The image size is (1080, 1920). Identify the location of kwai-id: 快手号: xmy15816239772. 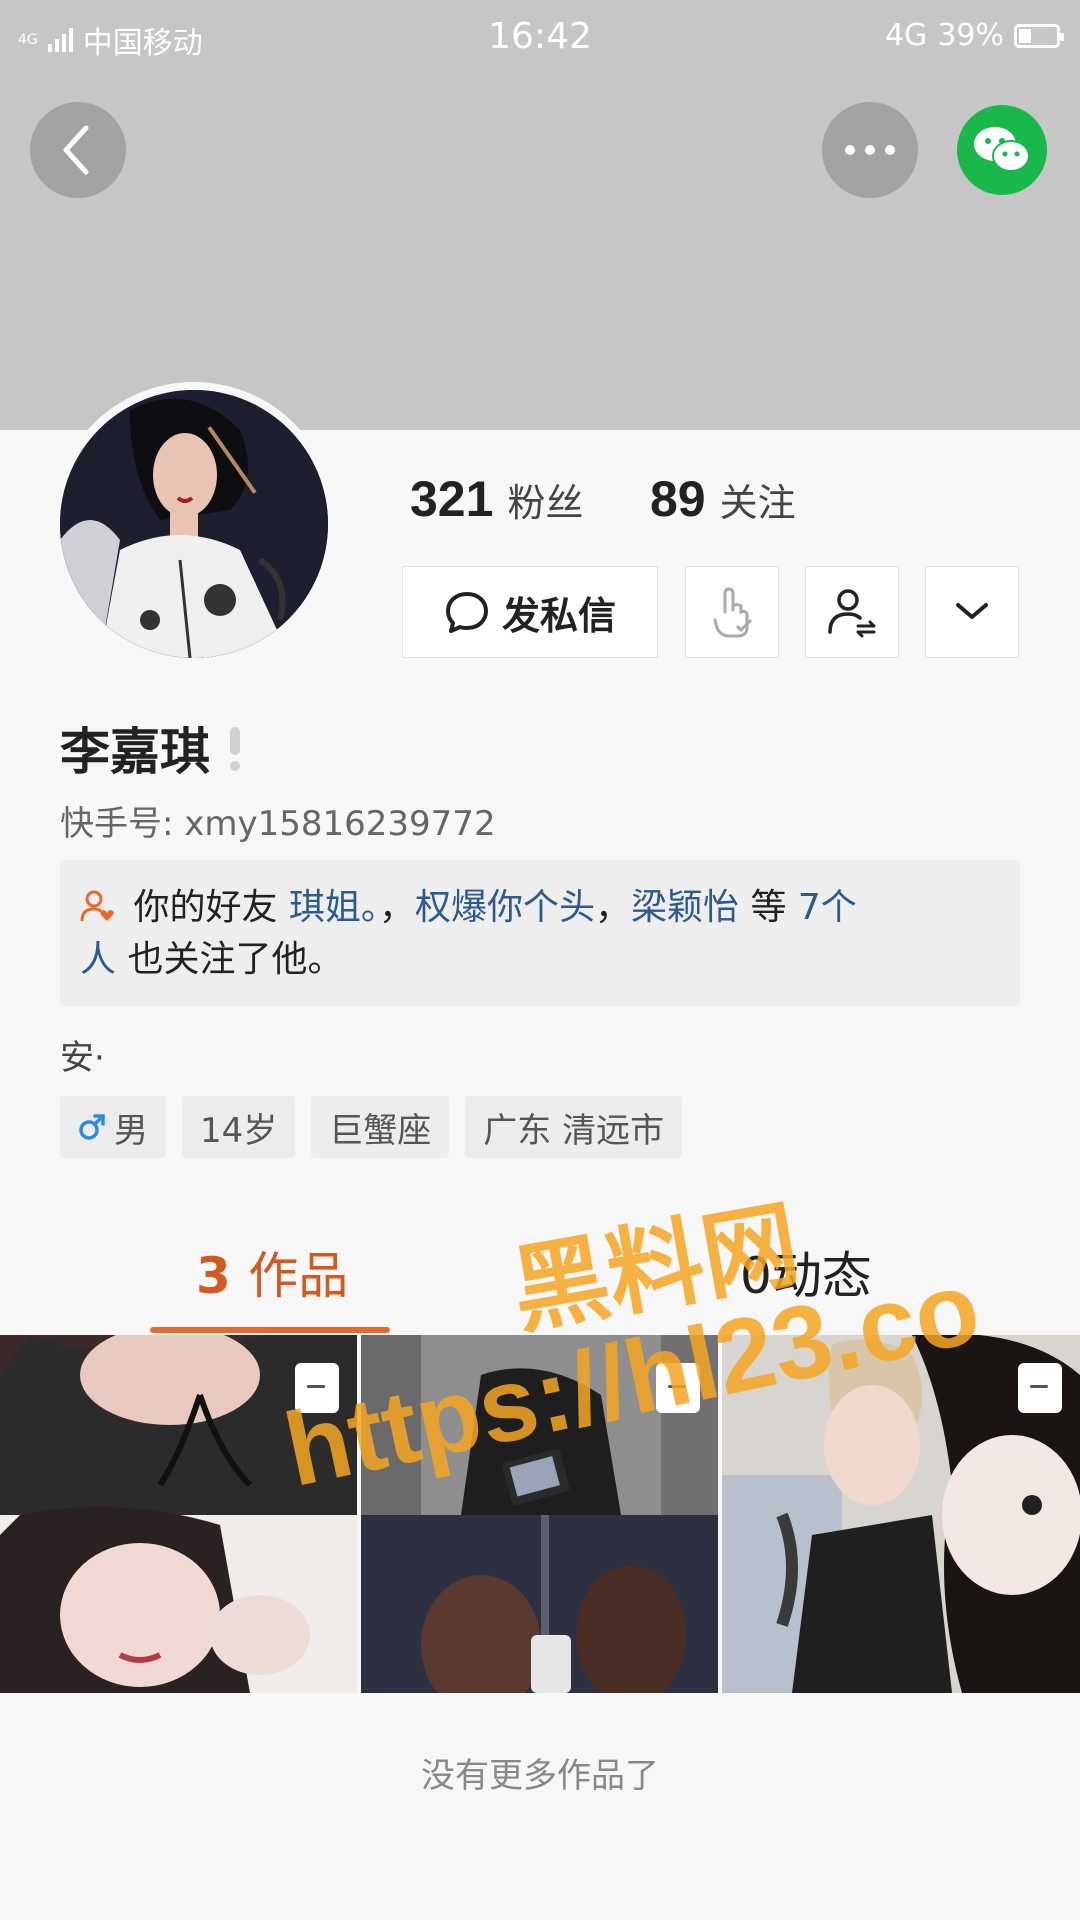
(278, 824).